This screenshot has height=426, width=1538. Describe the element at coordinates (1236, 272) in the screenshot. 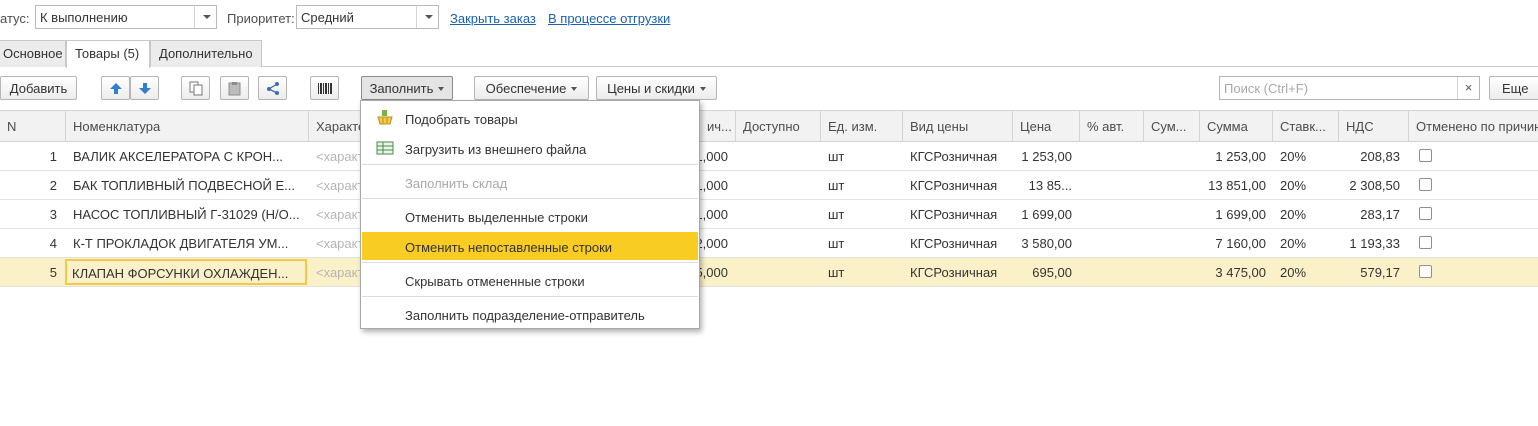

I see `row-sum: 3 475,00` at that location.